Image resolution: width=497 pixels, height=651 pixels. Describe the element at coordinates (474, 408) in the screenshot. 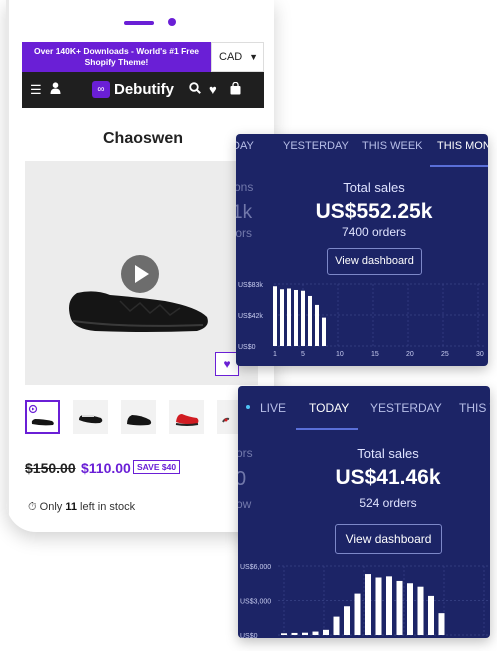

I see `tab-this-week: THIS W` at that location.